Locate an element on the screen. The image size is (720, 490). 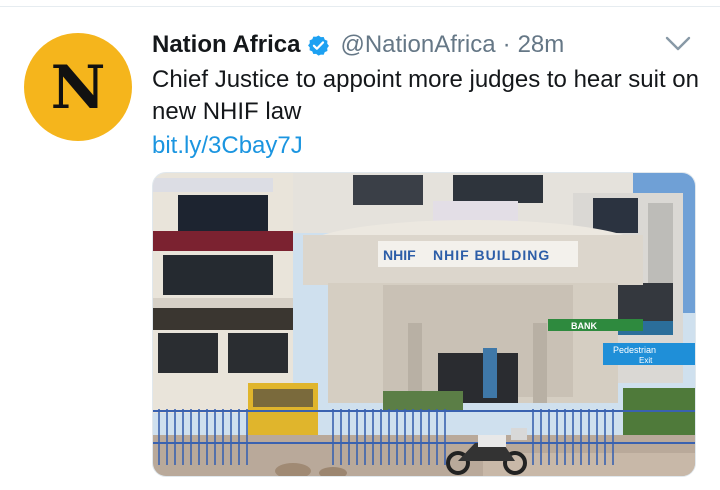
chevron-down-icon is located at coordinates (678, 44).